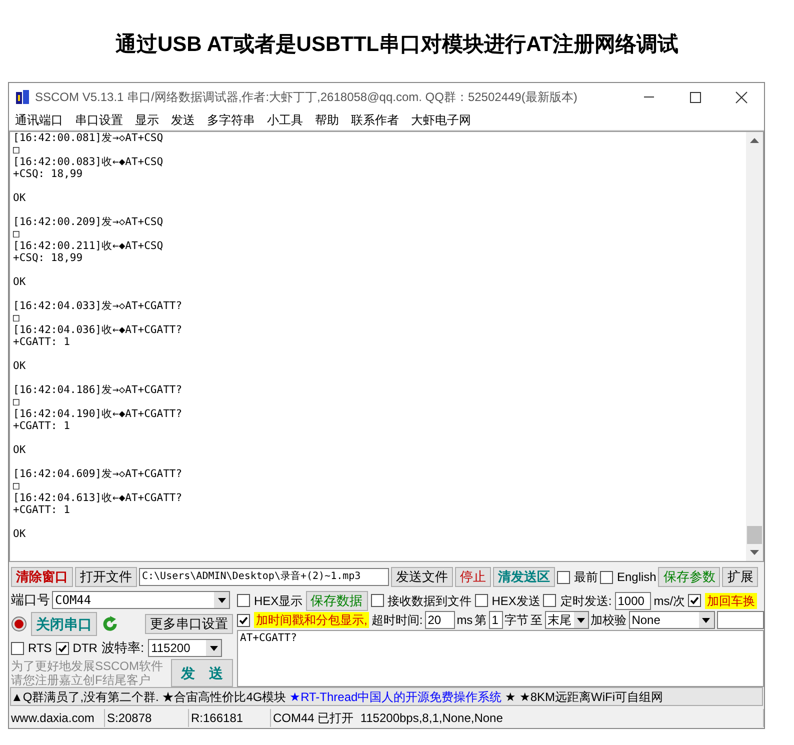  I want to click on status-text: COM44 已打开 115200bps,8,1,None,None, so click(517, 718).